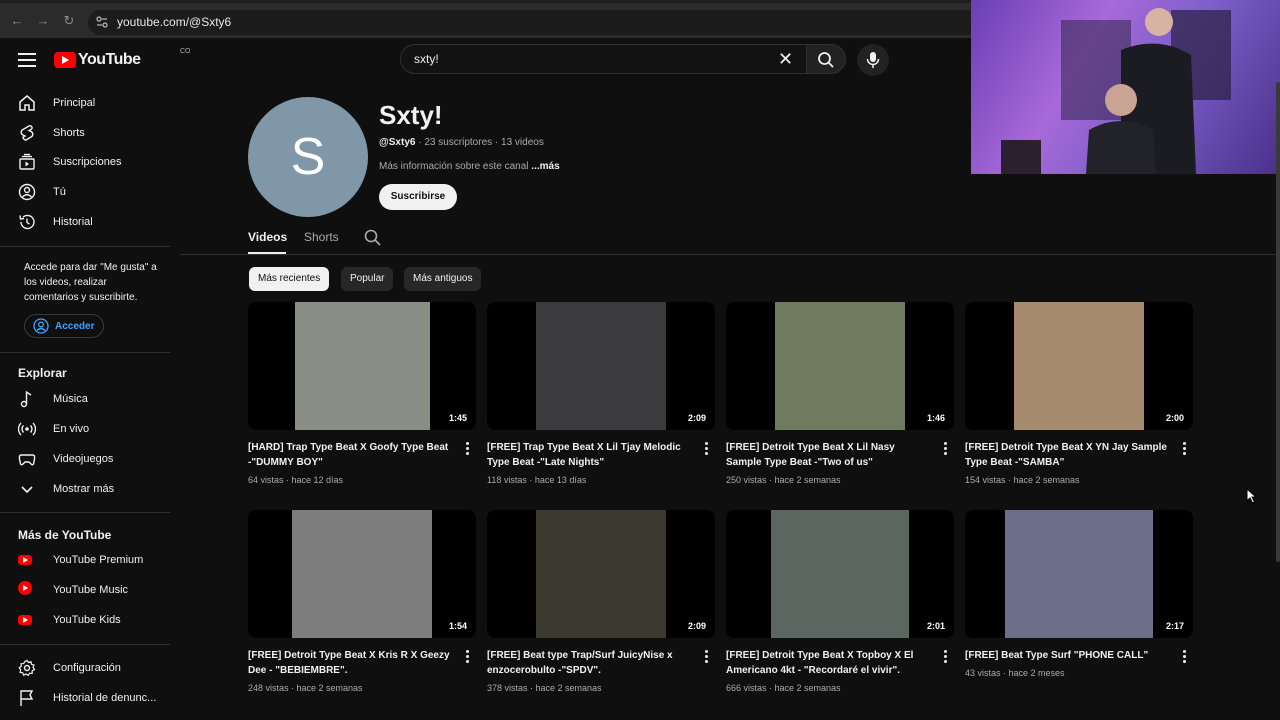 This screenshot has height=720, width=1280. I want to click on video-thumbnail: 2:17, so click(1079, 574).